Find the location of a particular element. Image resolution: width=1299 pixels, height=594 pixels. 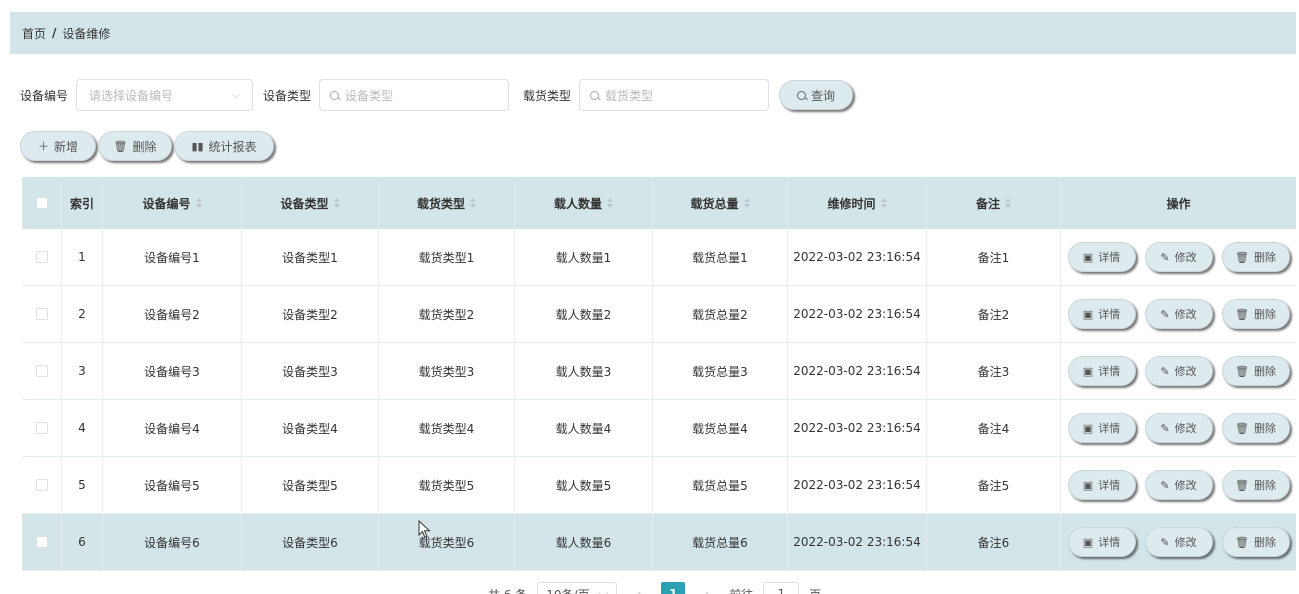

goto-page-input: 1 is located at coordinates (781, 588).